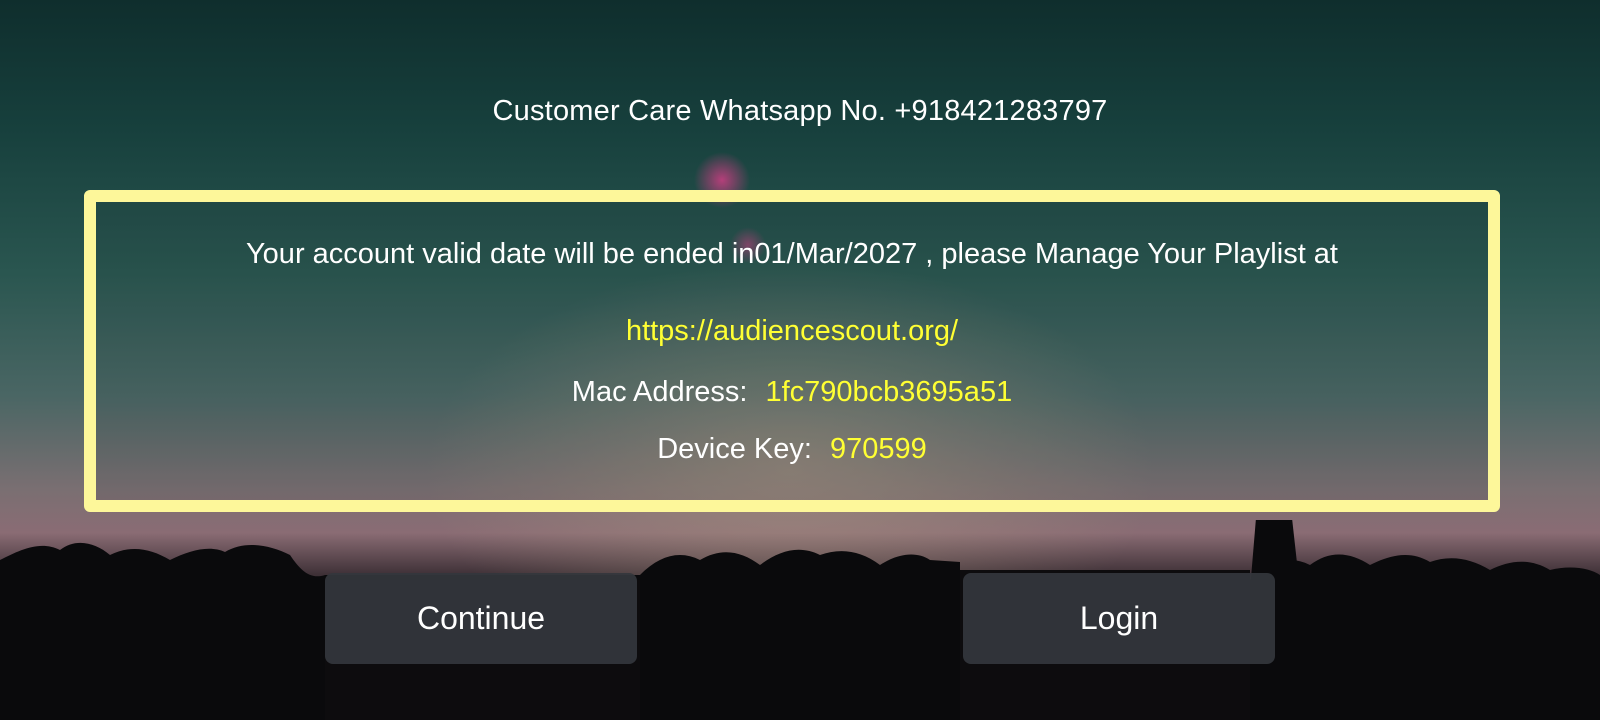 Image resolution: width=1600 pixels, height=720 pixels. I want to click on mac-address-value: 1fc790bcb3695a51, so click(889, 392).